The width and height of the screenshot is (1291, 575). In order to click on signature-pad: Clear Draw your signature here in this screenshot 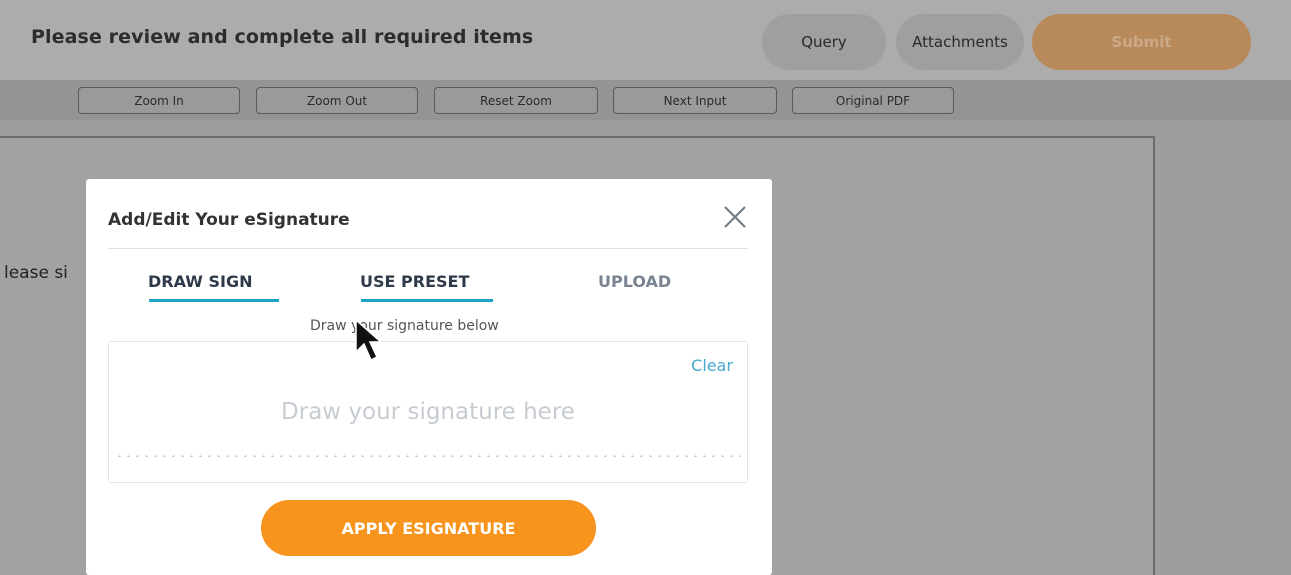, I will do `click(428, 412)`.